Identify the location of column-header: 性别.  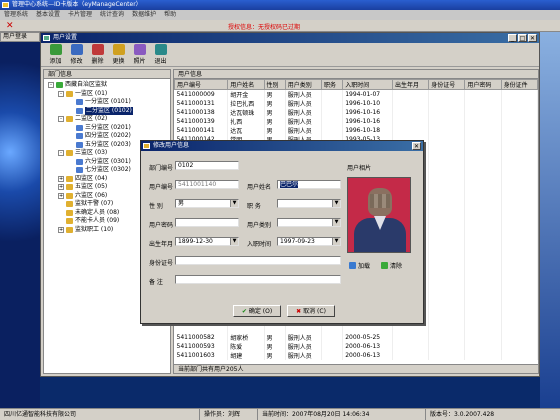
(274, 84).